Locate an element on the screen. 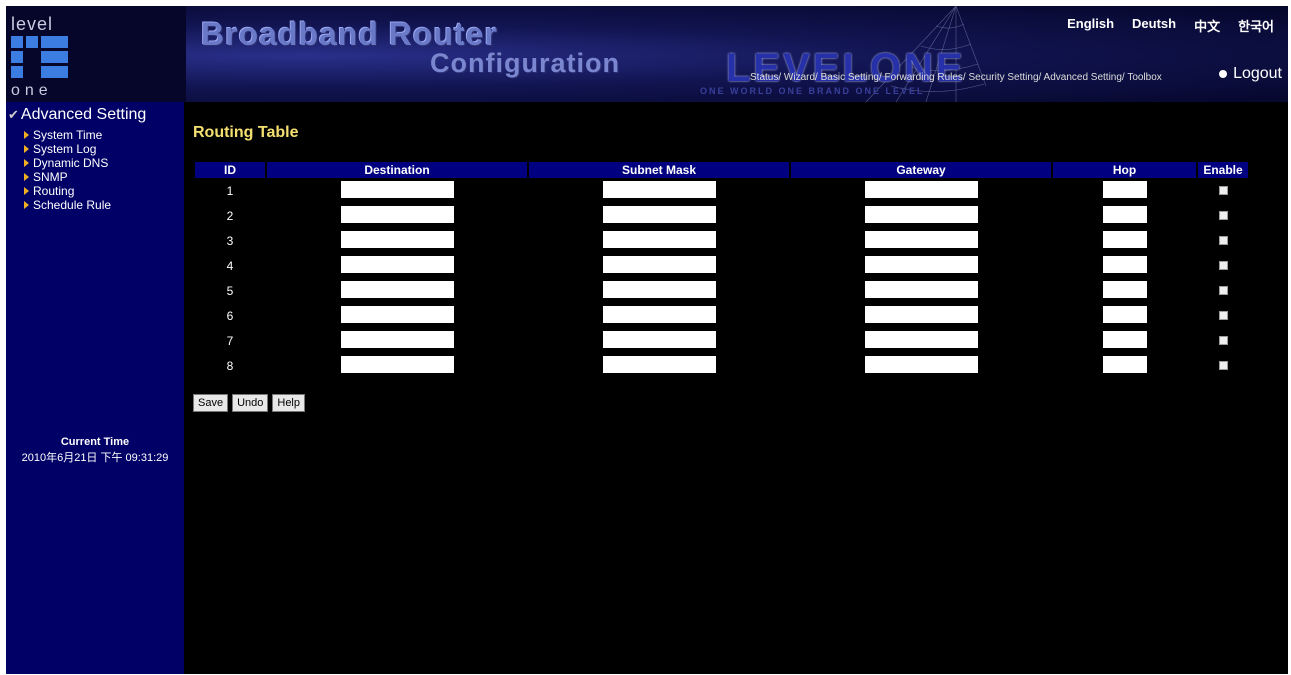 The height and width of the screenshot is (675, 1291). lang-korean: 한국어 is located at coordinates (1256, 25).